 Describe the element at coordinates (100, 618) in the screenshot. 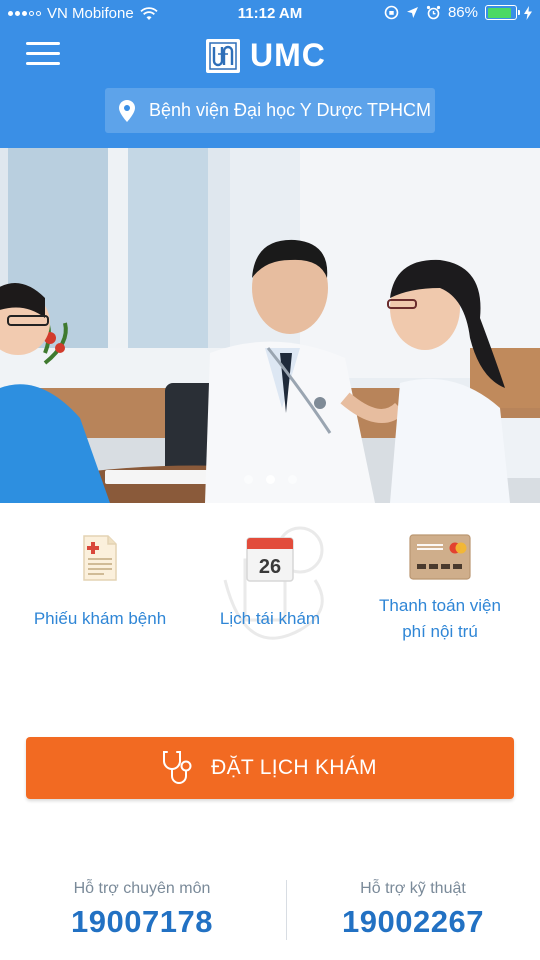

I see `medical-record-label: Phiếu khám bệnh` at that location.